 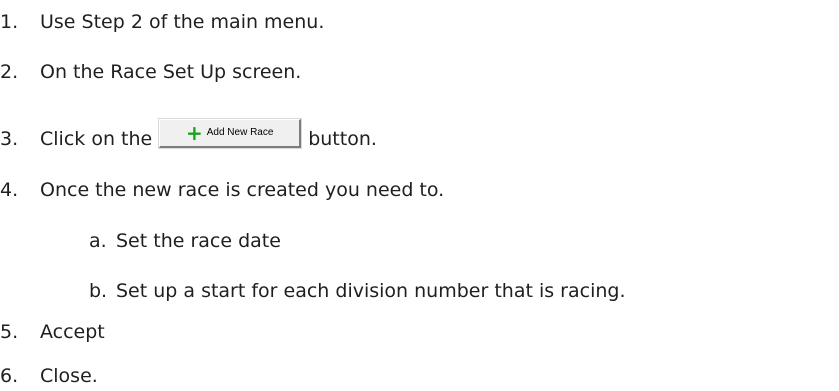 I want to click on step-text: Use Step 2 of the main menu., so click(x=182, y=22).